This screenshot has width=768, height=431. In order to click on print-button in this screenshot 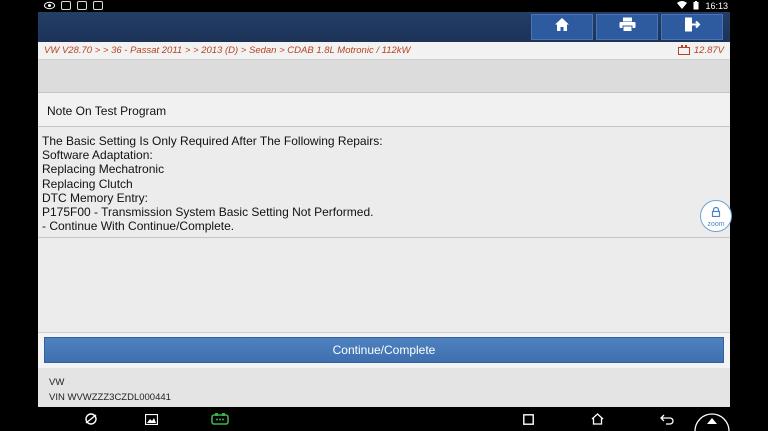, I will do `click(627, 27)`.